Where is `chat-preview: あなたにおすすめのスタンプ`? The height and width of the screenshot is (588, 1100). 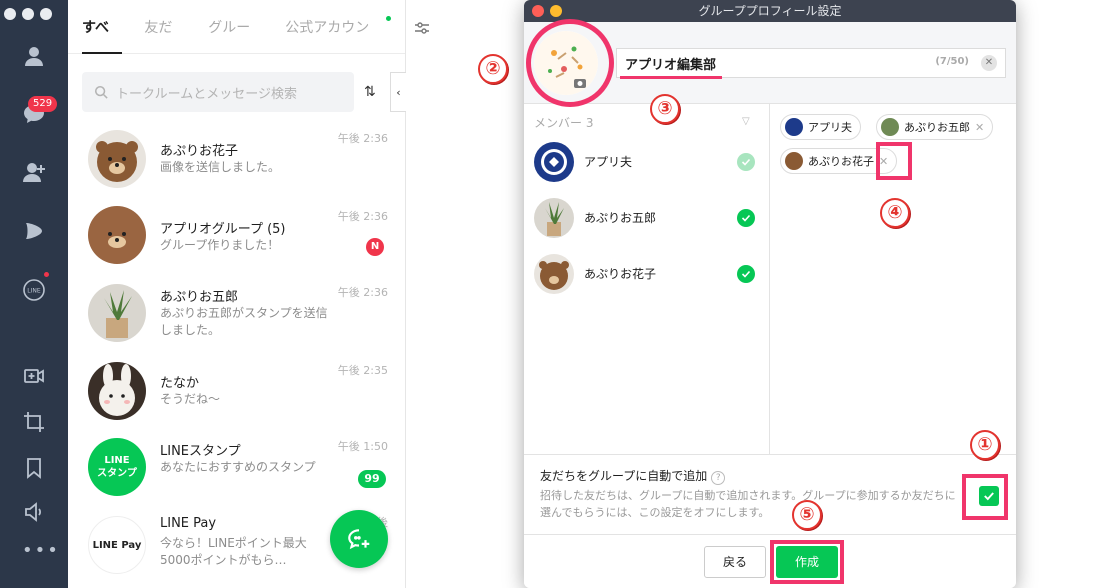
chat-preview: あなたにおすすめのスタンプ is located at coordinates (238, 467).